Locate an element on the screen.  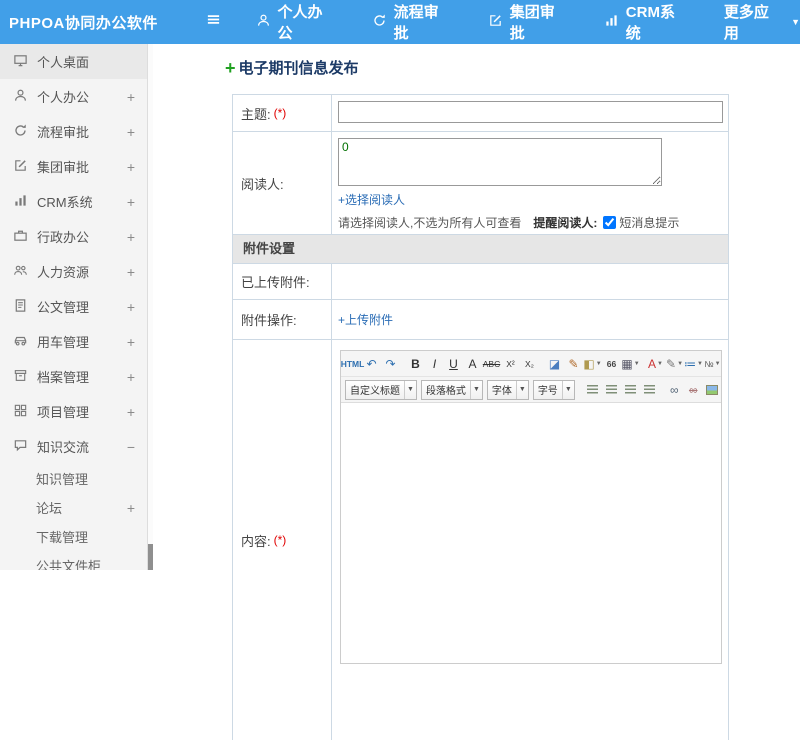
html-source-button: HTML is located at coordinates (352, 364).